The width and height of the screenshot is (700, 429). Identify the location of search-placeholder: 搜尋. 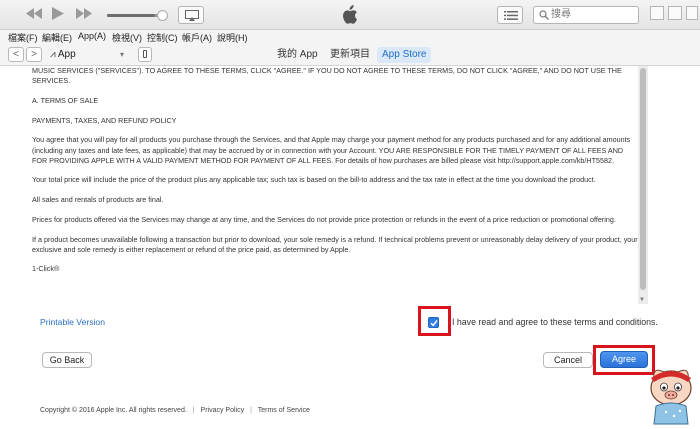
(561, 14).